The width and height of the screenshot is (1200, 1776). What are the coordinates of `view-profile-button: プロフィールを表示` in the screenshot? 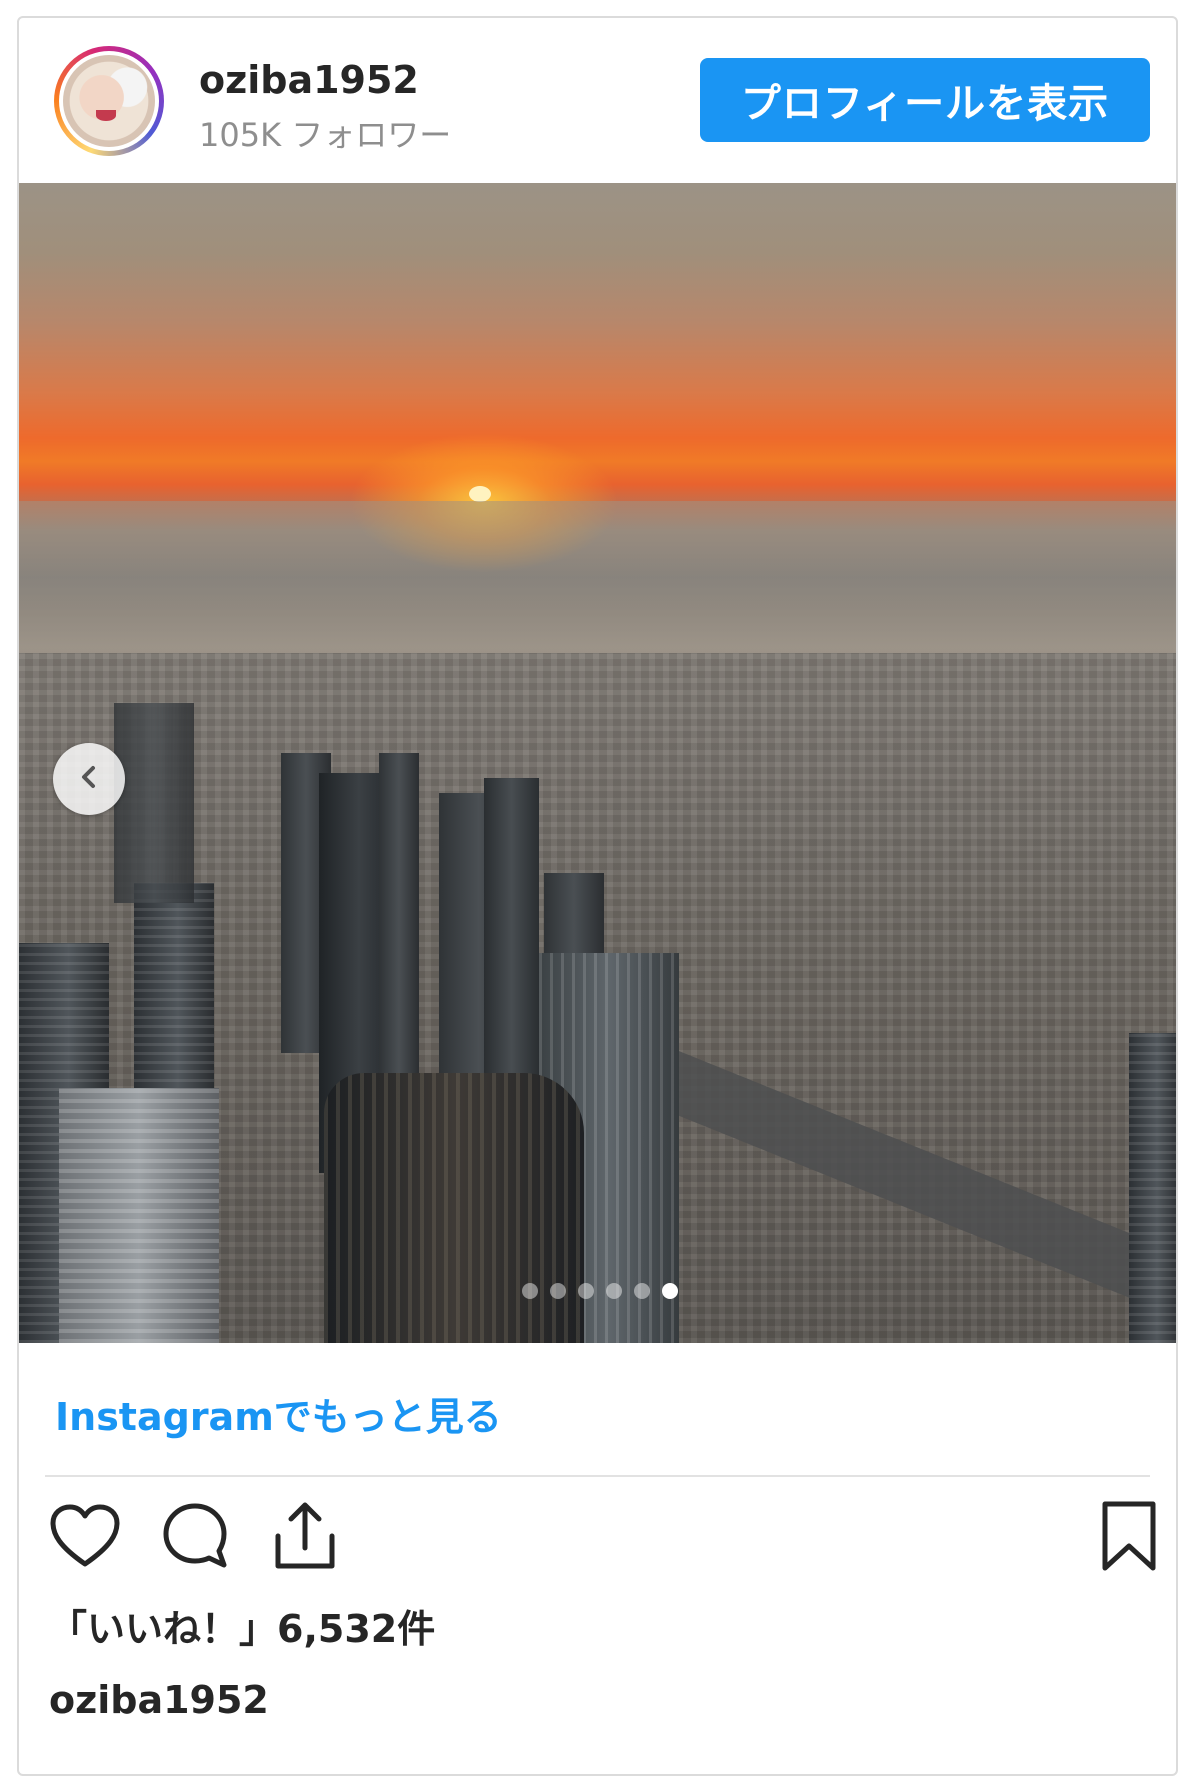 It's located at (925, 100).